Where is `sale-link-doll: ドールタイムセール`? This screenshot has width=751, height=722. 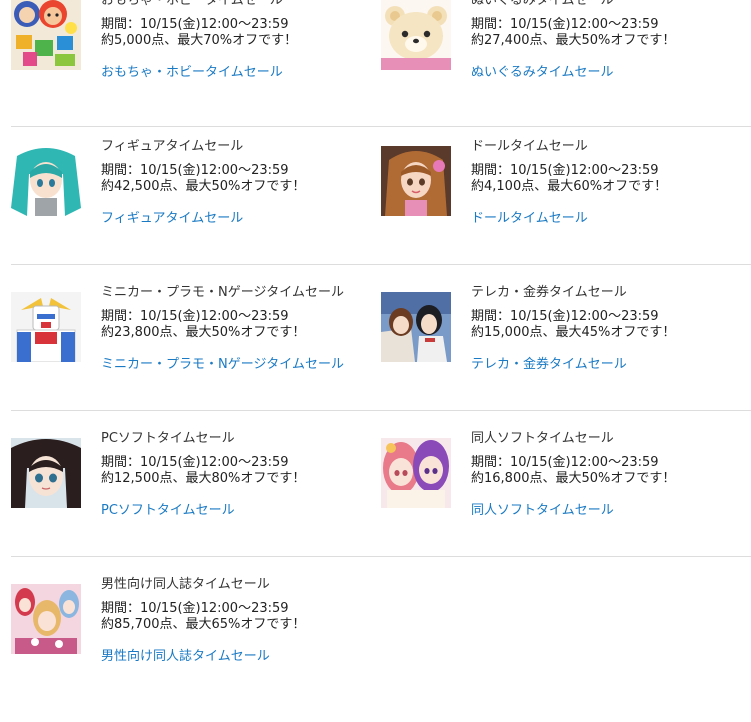
sale-link-doll: ドールタイムセール is located at coordinates (529, 219).